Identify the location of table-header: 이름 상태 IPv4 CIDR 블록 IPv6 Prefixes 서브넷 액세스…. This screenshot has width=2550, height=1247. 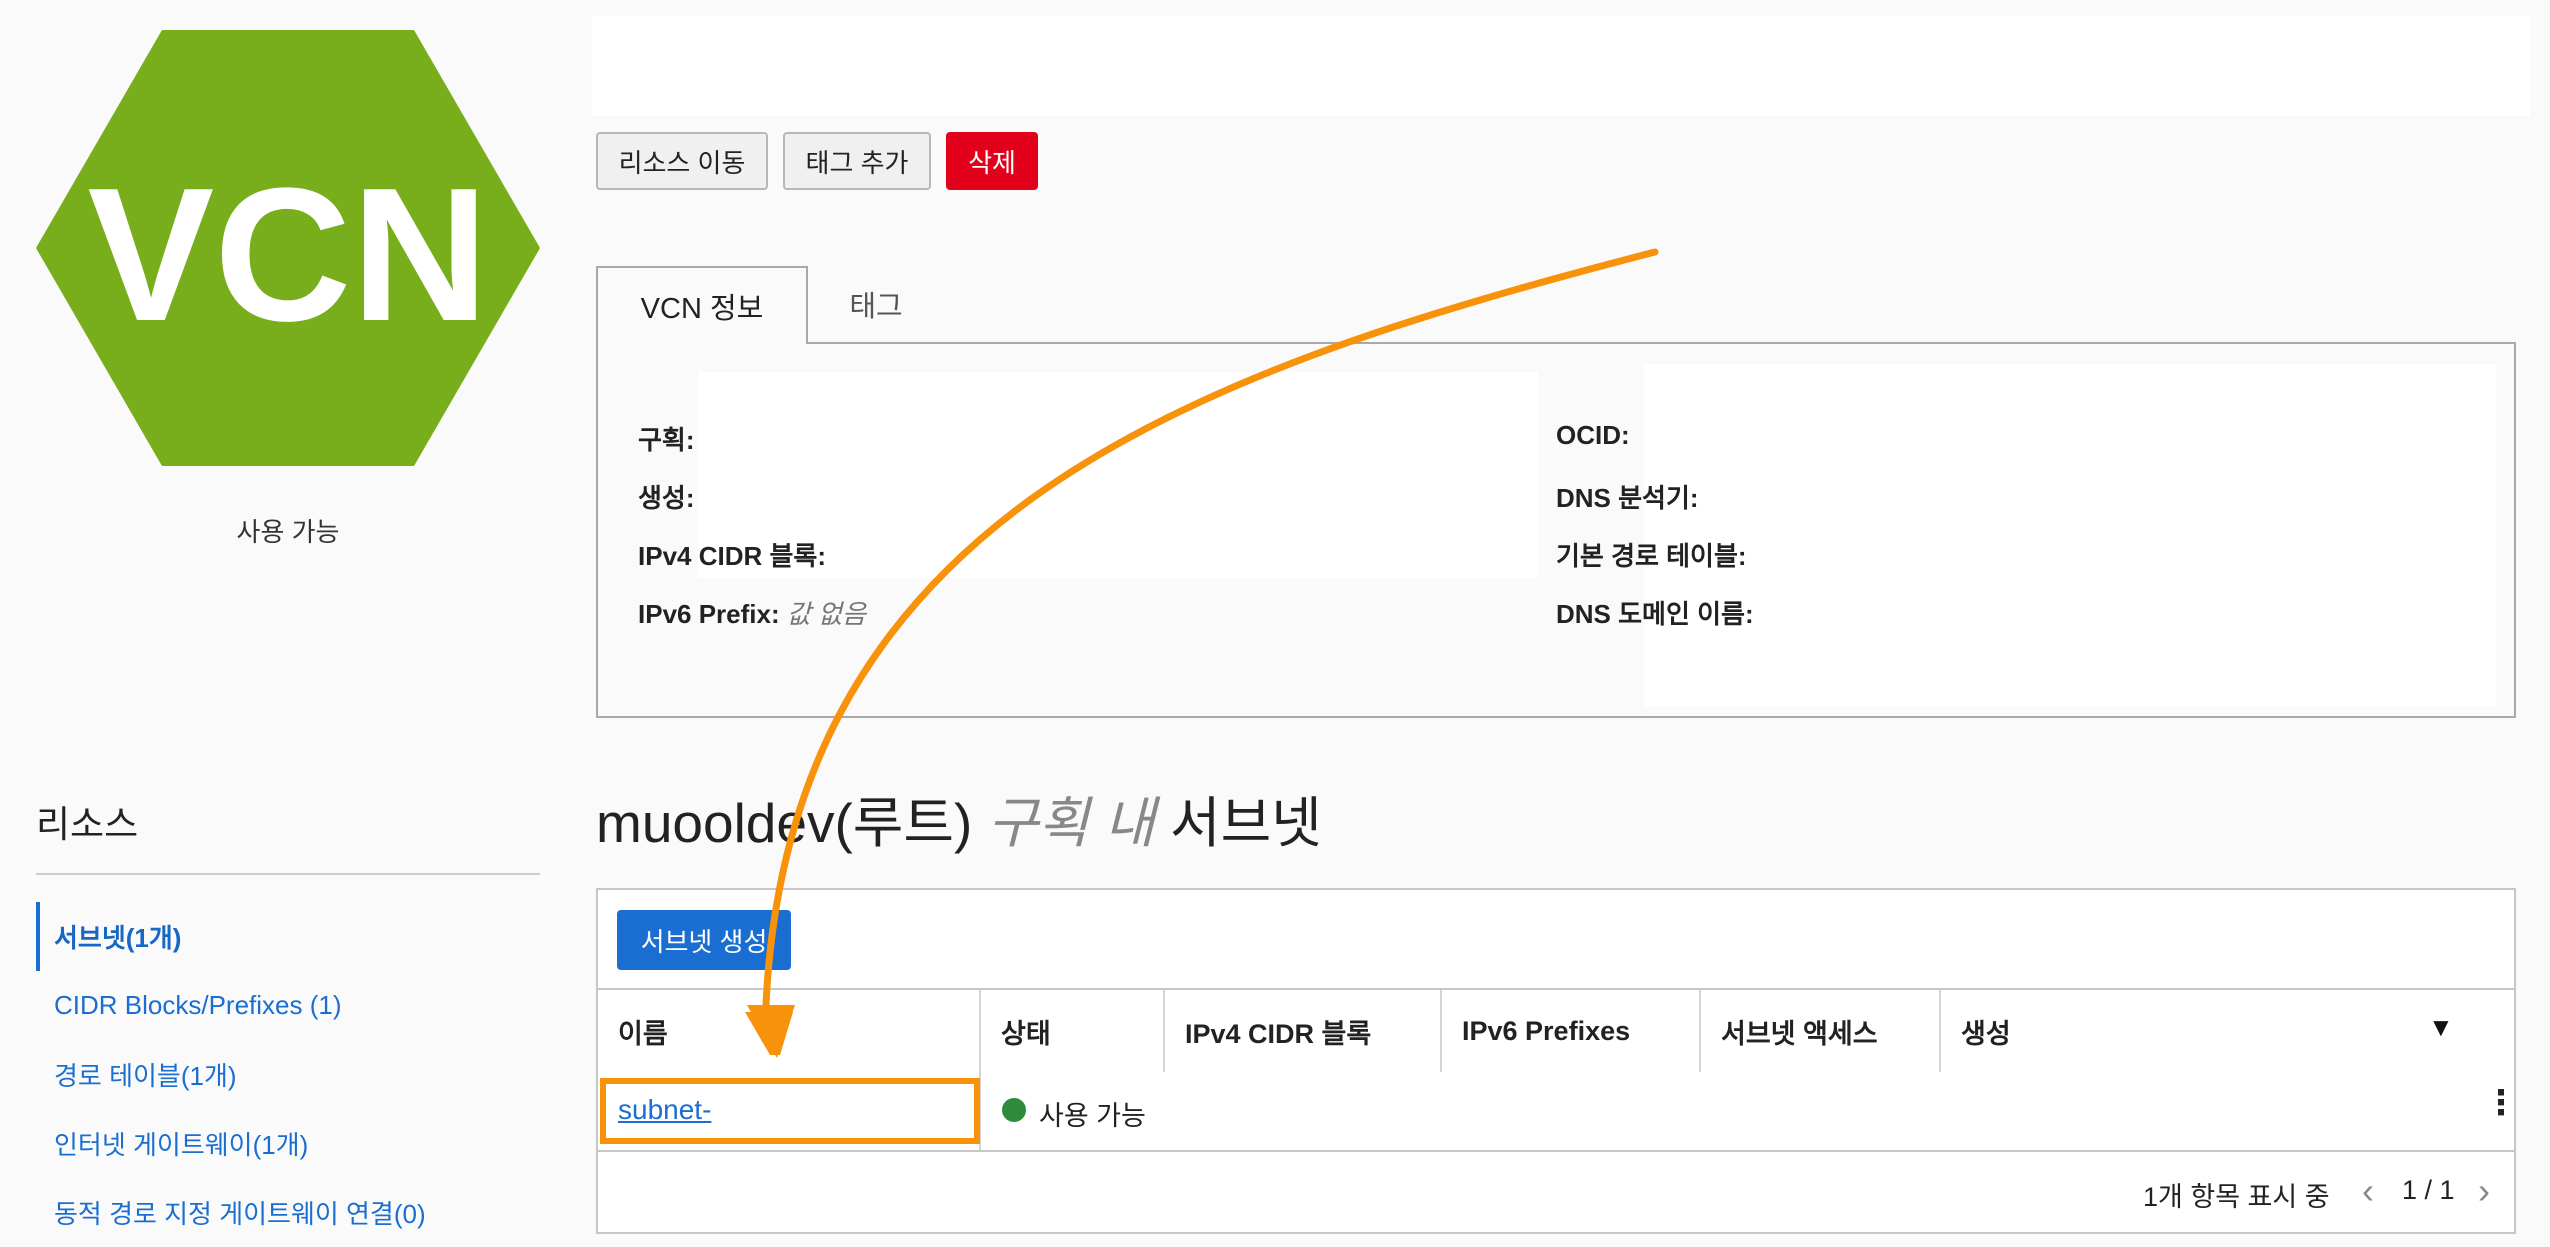
(1556, 1031).